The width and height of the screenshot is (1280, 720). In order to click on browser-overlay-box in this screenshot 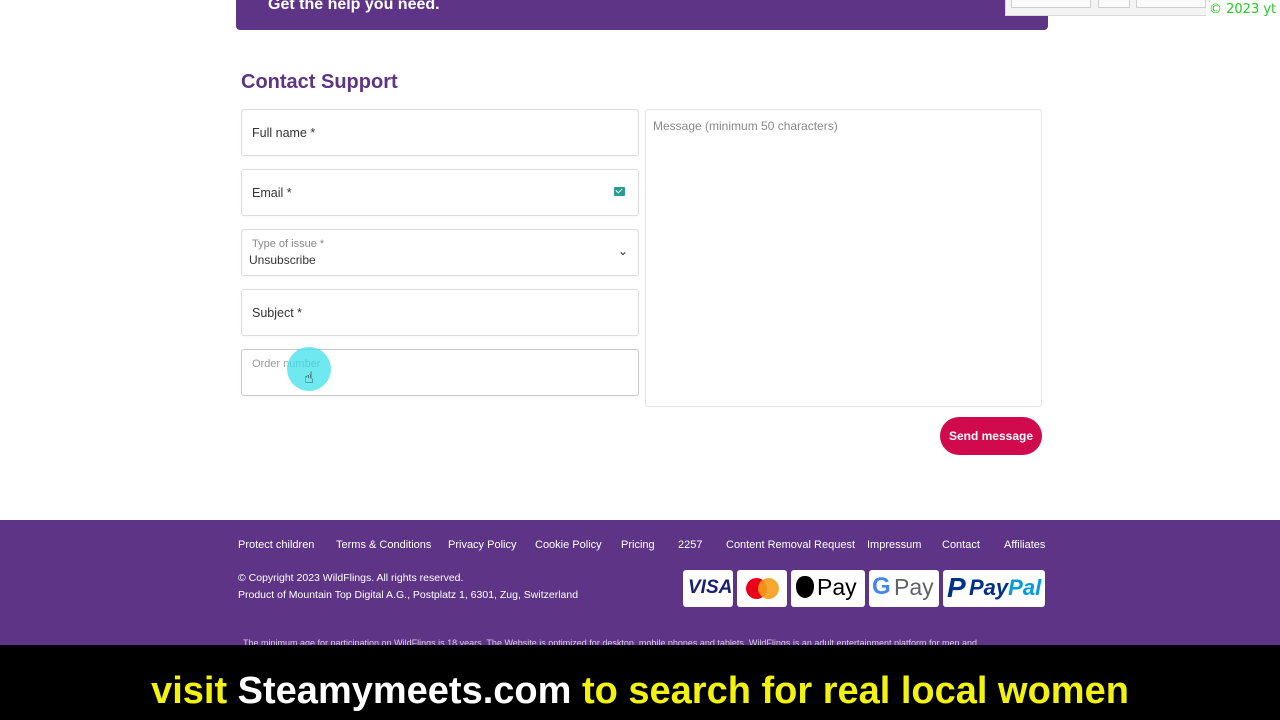, I will do `click(1107, 8)`.